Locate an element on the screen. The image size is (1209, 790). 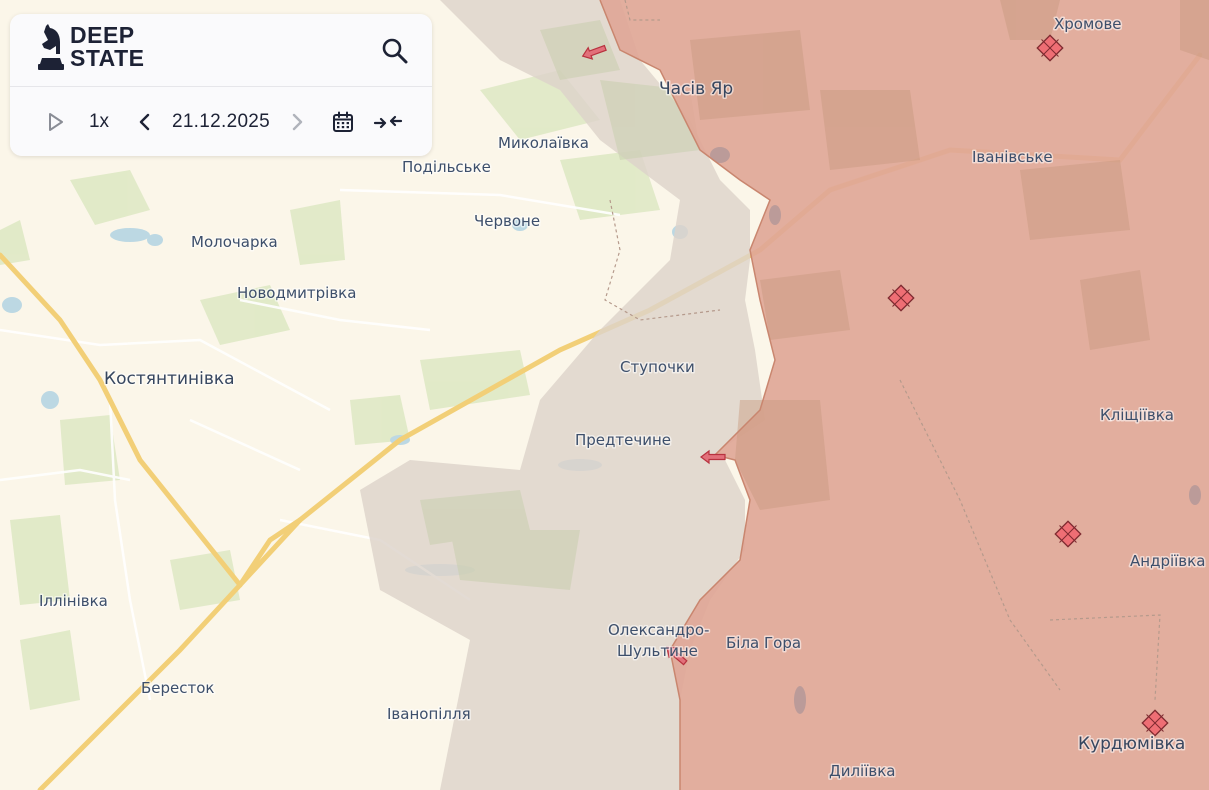
place-label-kurdiumivka: Курдюмівка is located at coordinates (1132, 744).